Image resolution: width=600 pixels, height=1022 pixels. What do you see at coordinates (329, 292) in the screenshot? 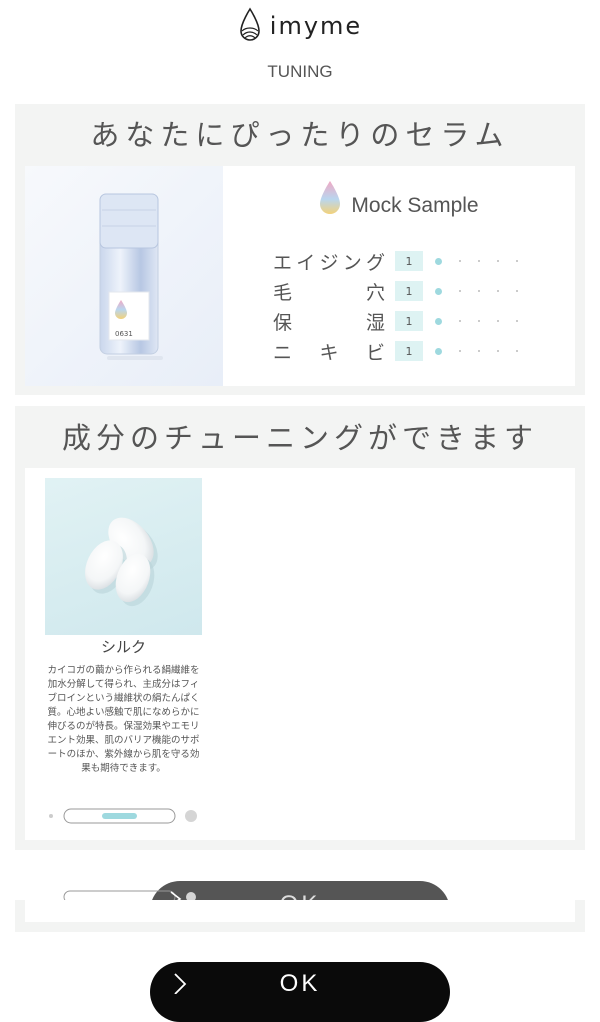
I see `metric-label: 毛 穴` at bounding box center [329, 292].